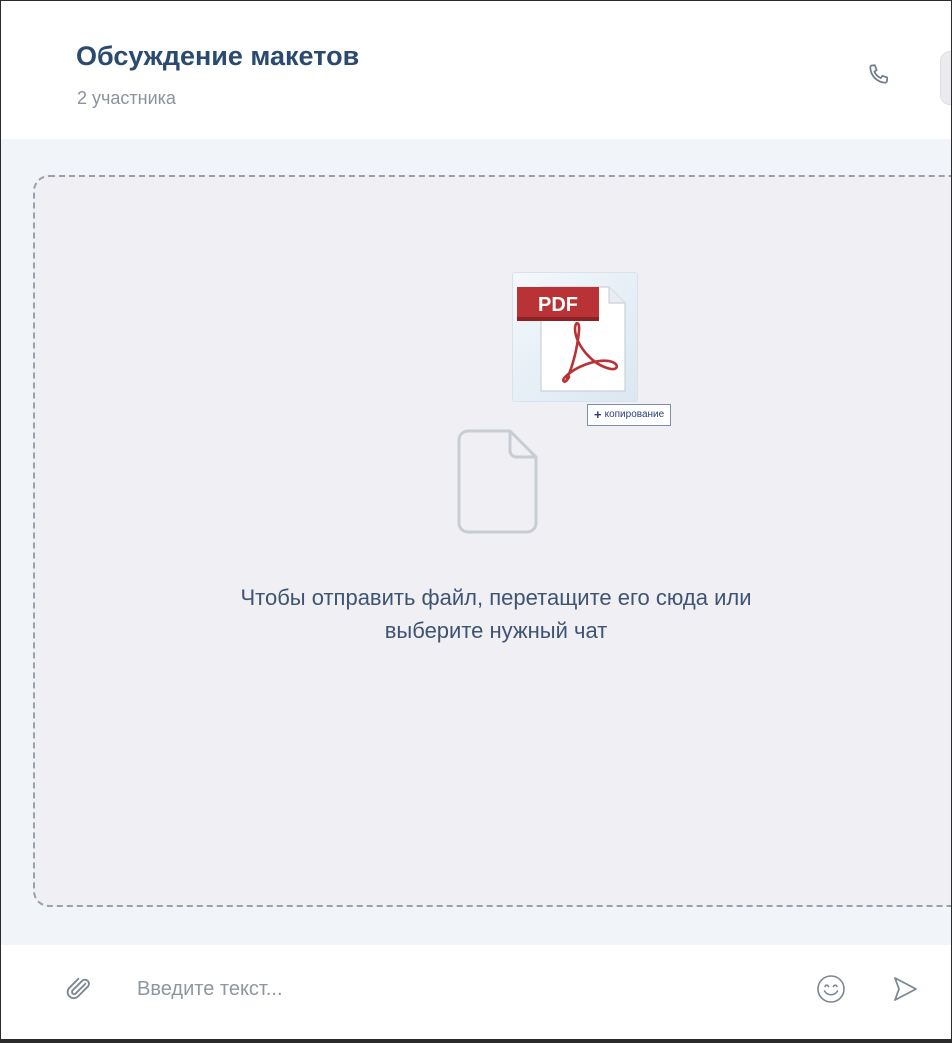  What do you see at coordinates (476, 70) in the screenshot?
I see `chat-header: Обсуждение макетов 2 участника` at bounding box center [476, 70].